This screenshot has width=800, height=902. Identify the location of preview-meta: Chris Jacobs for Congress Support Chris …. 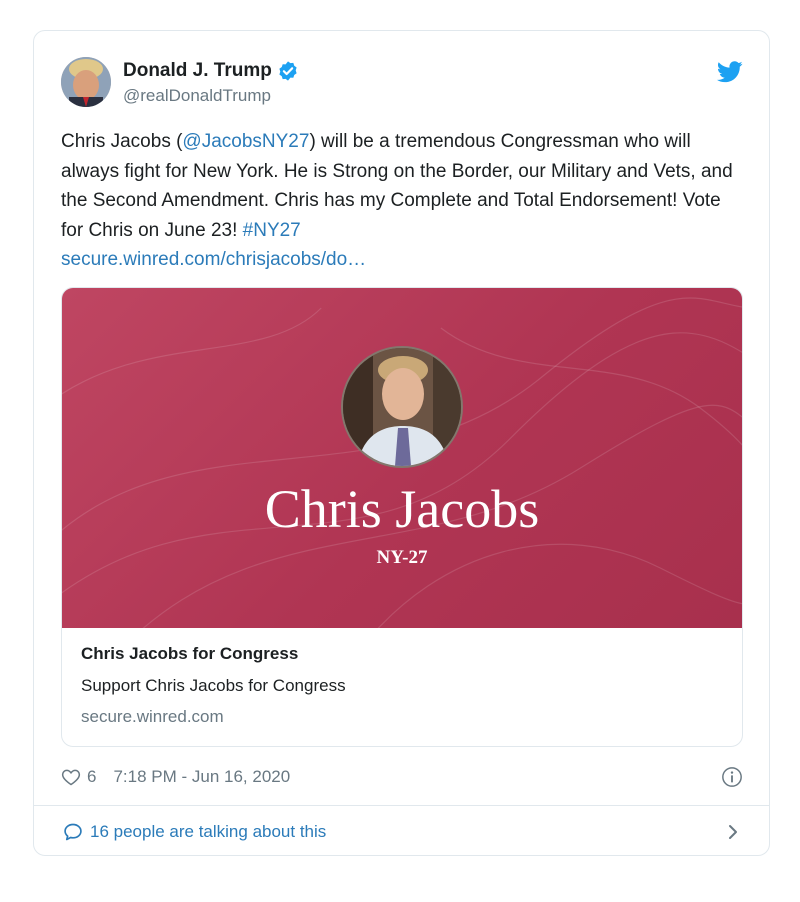
(402, 685).